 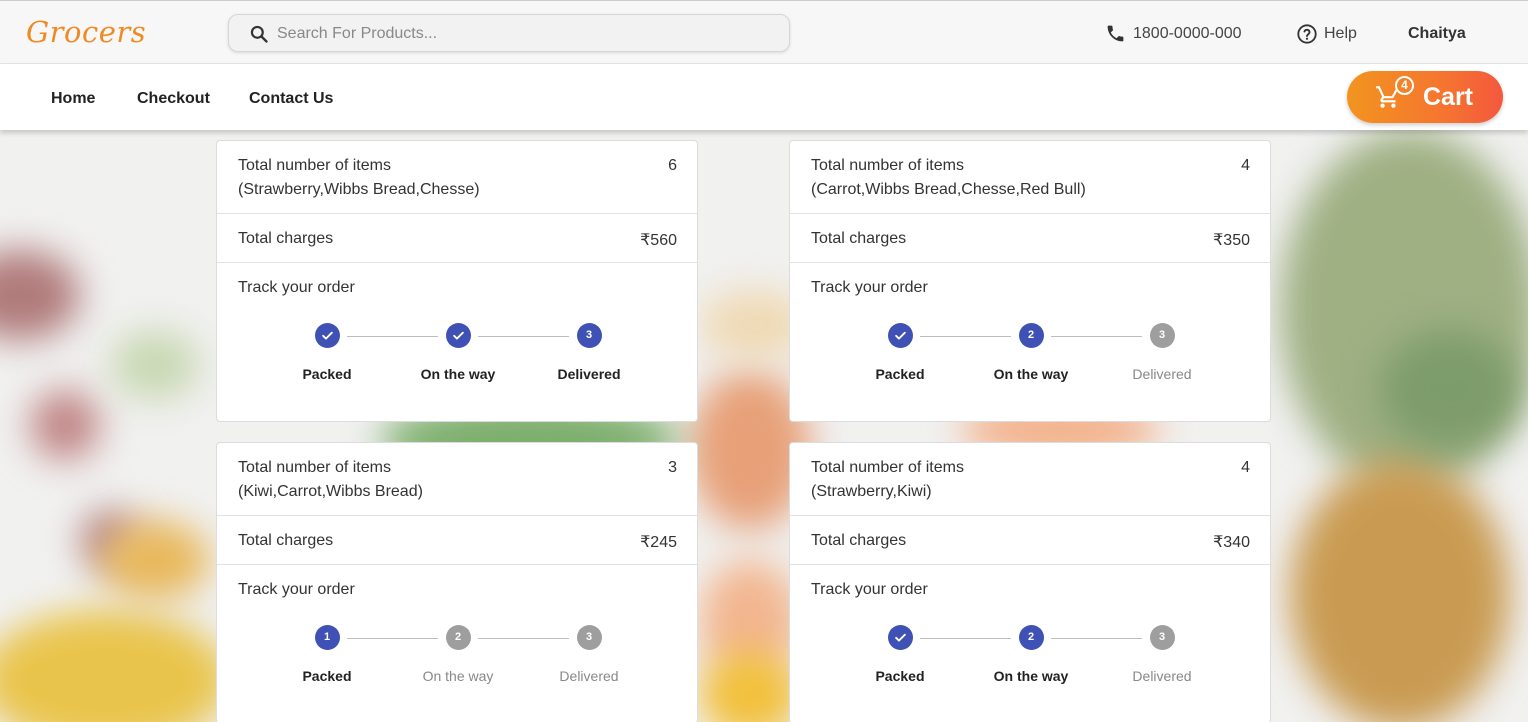 I want to click on charges-row: Total charges ₹350, so click(x=1030, y=238).